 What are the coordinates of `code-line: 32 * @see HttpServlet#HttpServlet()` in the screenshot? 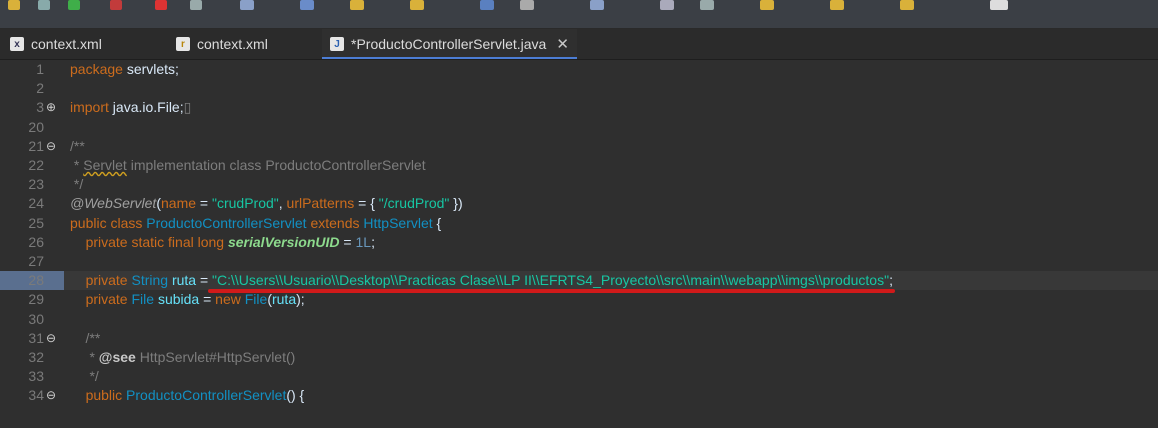 It's located at (579, 357).